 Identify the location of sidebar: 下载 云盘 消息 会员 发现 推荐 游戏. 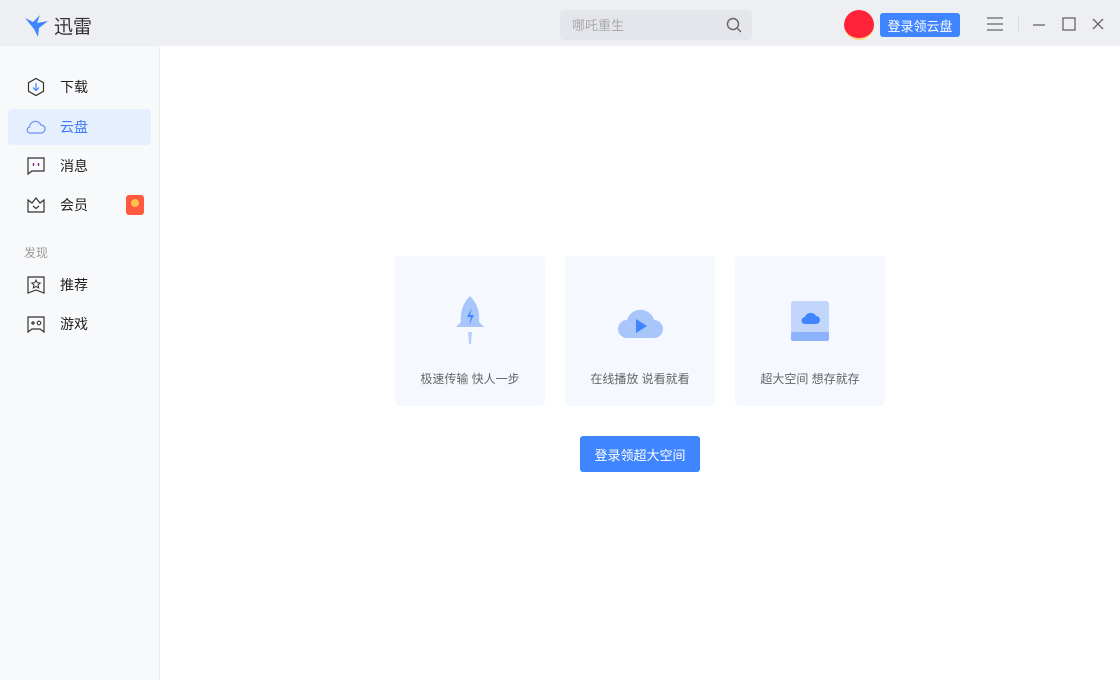
(80, 363).